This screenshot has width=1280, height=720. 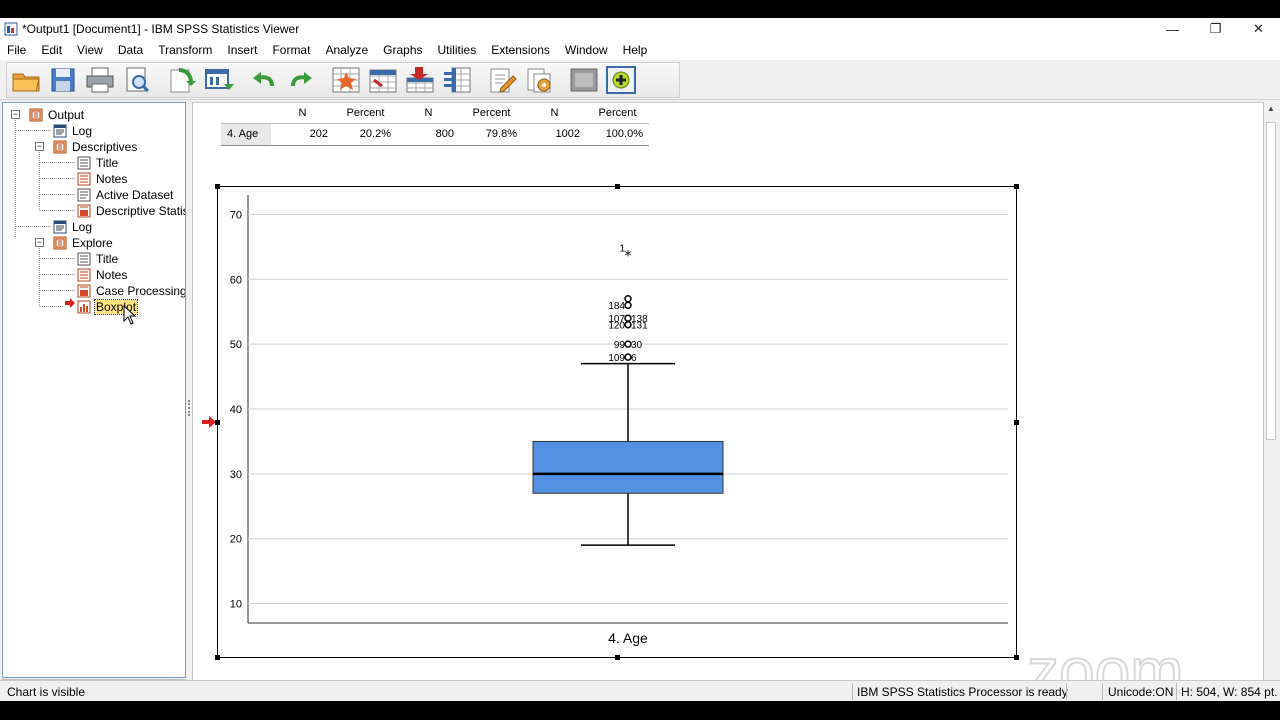 What do you see at coordinates (15, 114) in the screenshot?
I see `expander-output: −` at bounding box center [15, 114].